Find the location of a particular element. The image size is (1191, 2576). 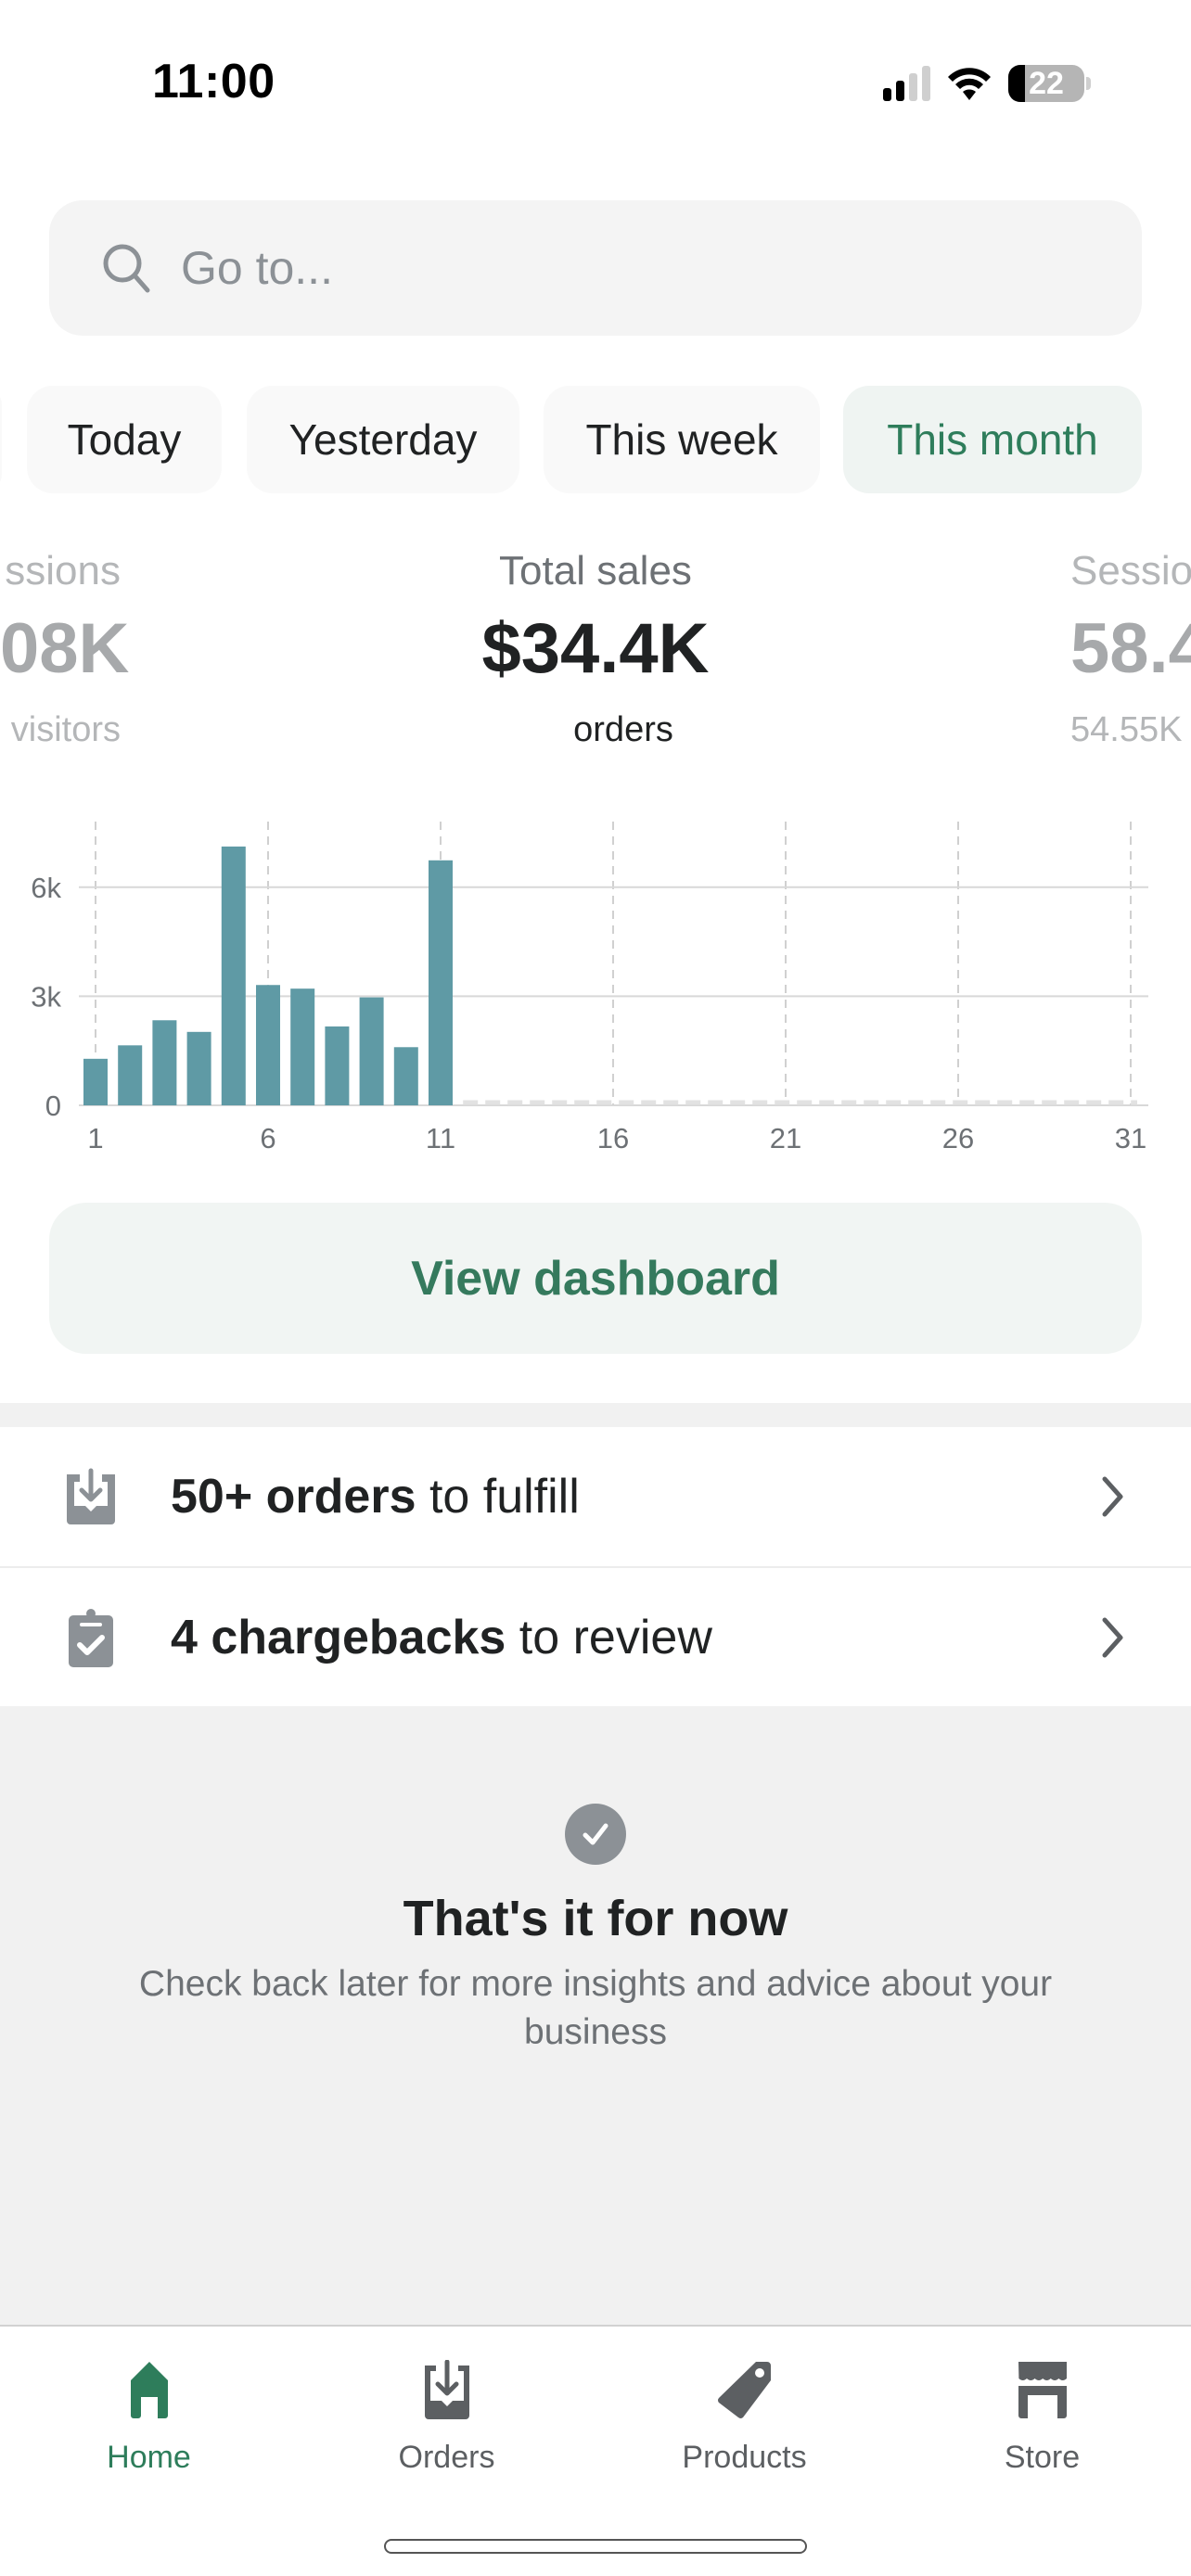

x-tick-label: 1 is located at coordinates (95, 1138).